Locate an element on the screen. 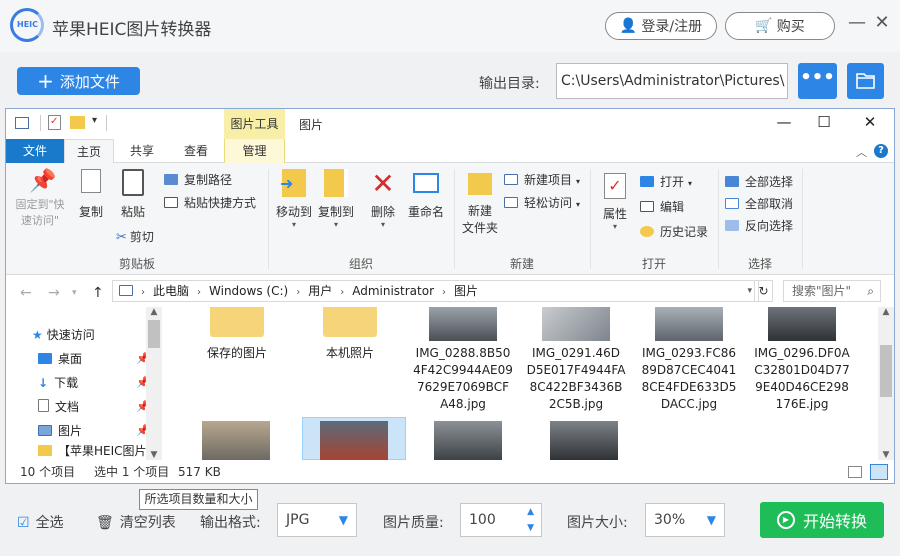 The image size is (900, 556). file-scroll-thumb is located at coordinates (886, 371).